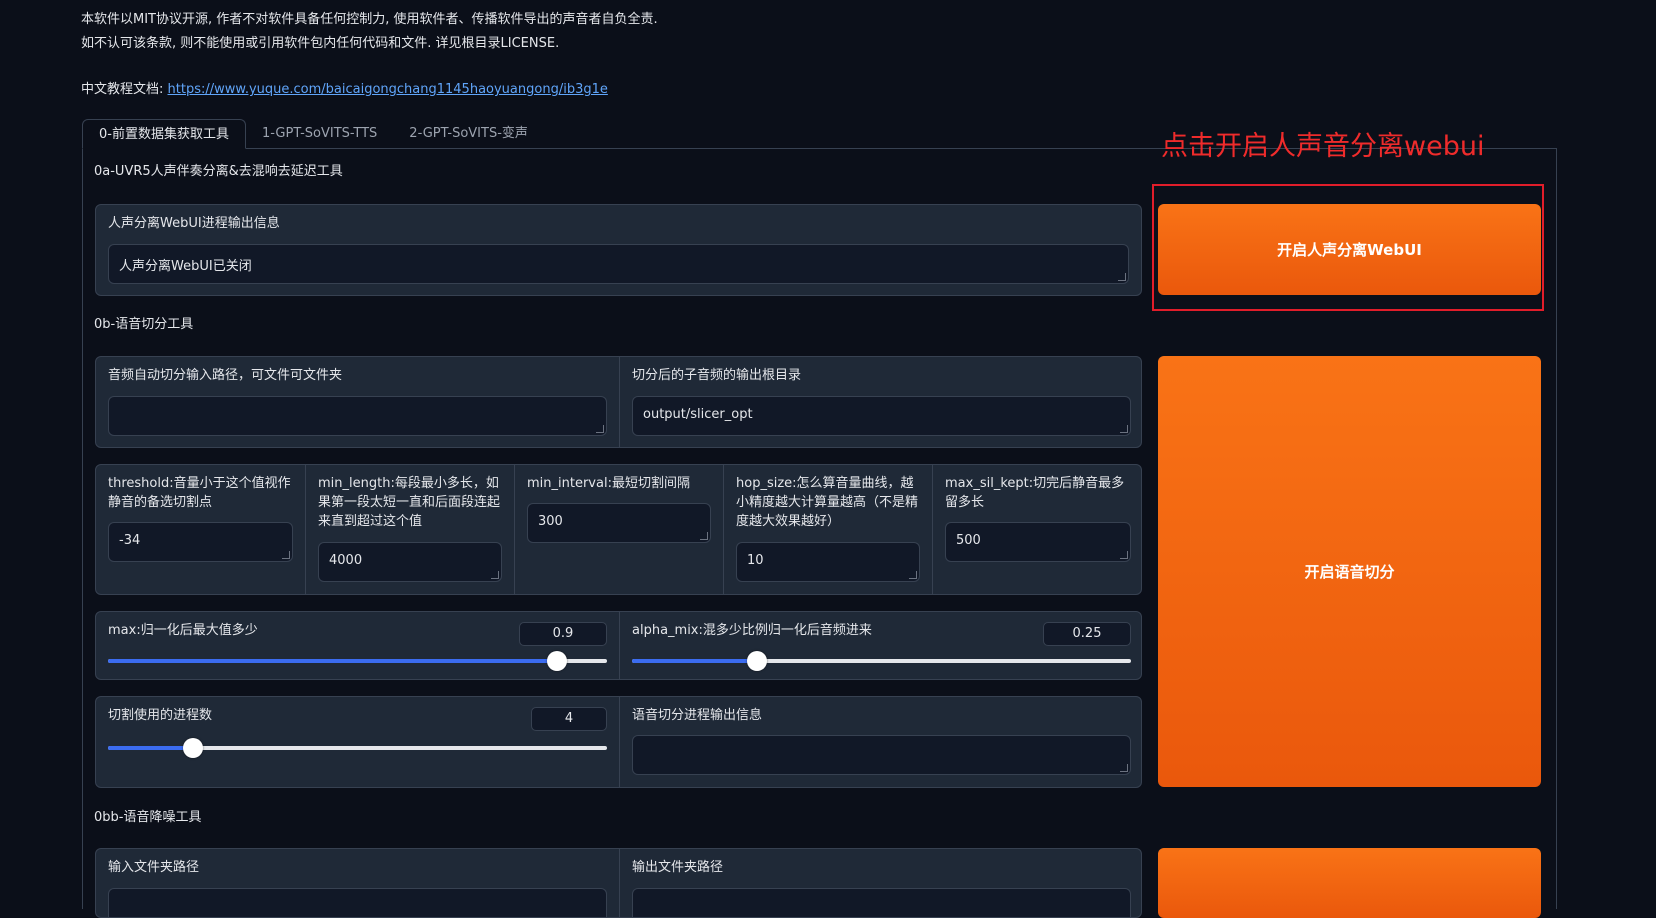  What do you see at coordinates (319, 134) in the screenshot?
I see `tab-tts: 1-GPT-SoVITS-TTS` at bounding box center [319, 134].